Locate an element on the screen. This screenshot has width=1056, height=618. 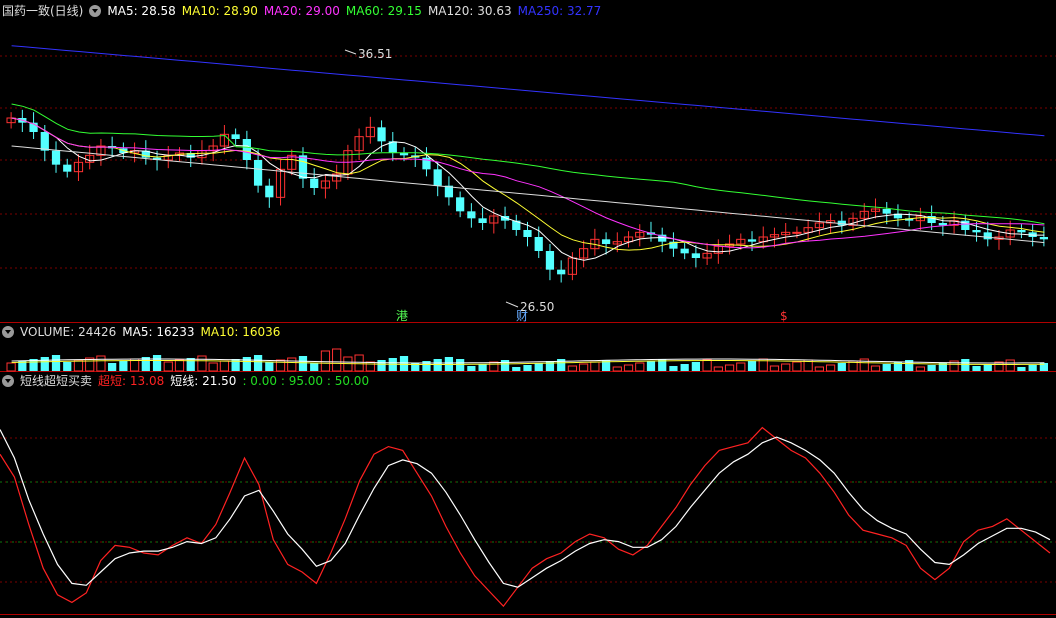
event-label: 财 is located at coordinates (522, 316).